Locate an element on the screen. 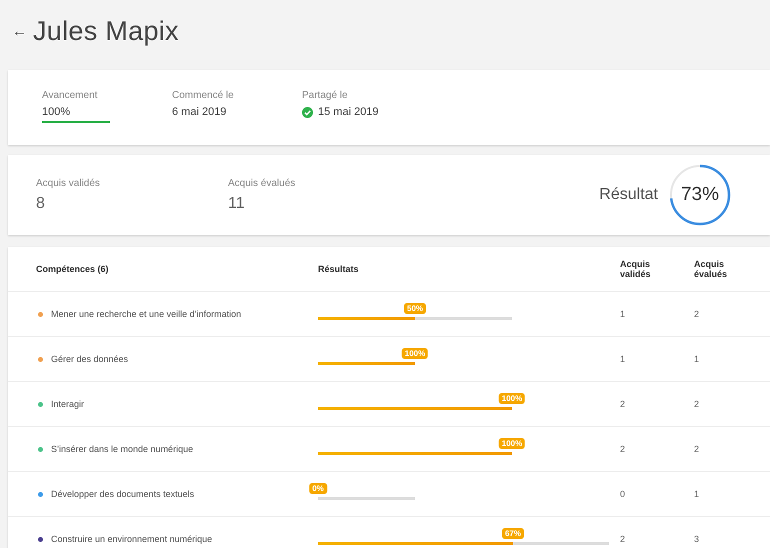  column-header: Acquis validés is located at coordinates (636, 269).